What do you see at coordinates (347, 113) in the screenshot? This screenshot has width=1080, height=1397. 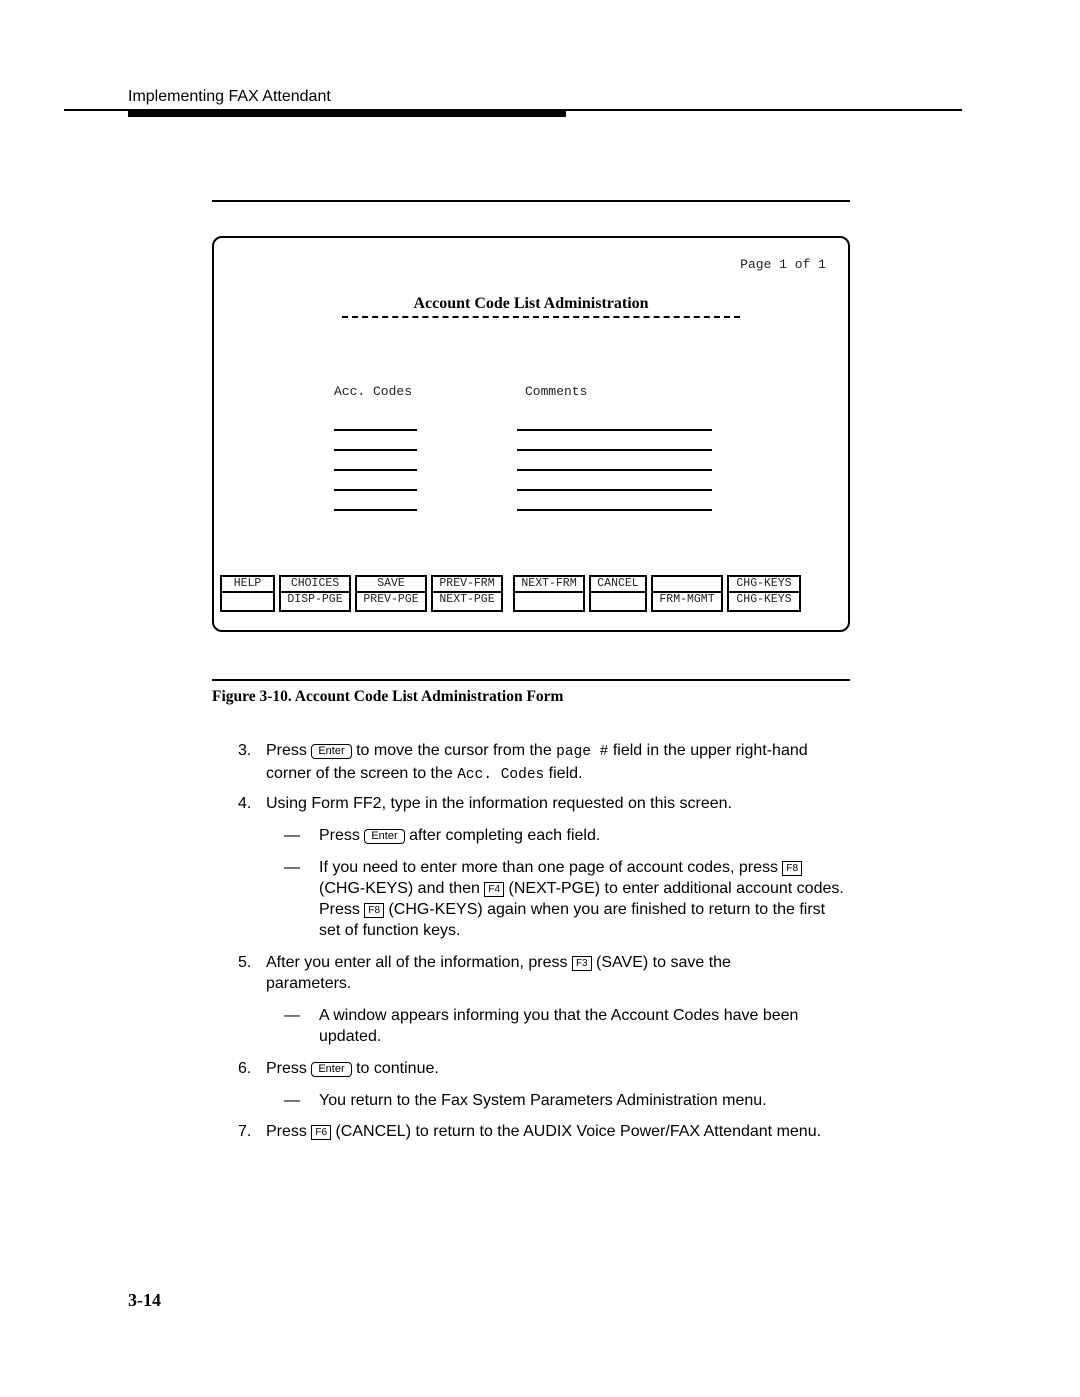 I see `header-bar` at bounding box center [347, 113].